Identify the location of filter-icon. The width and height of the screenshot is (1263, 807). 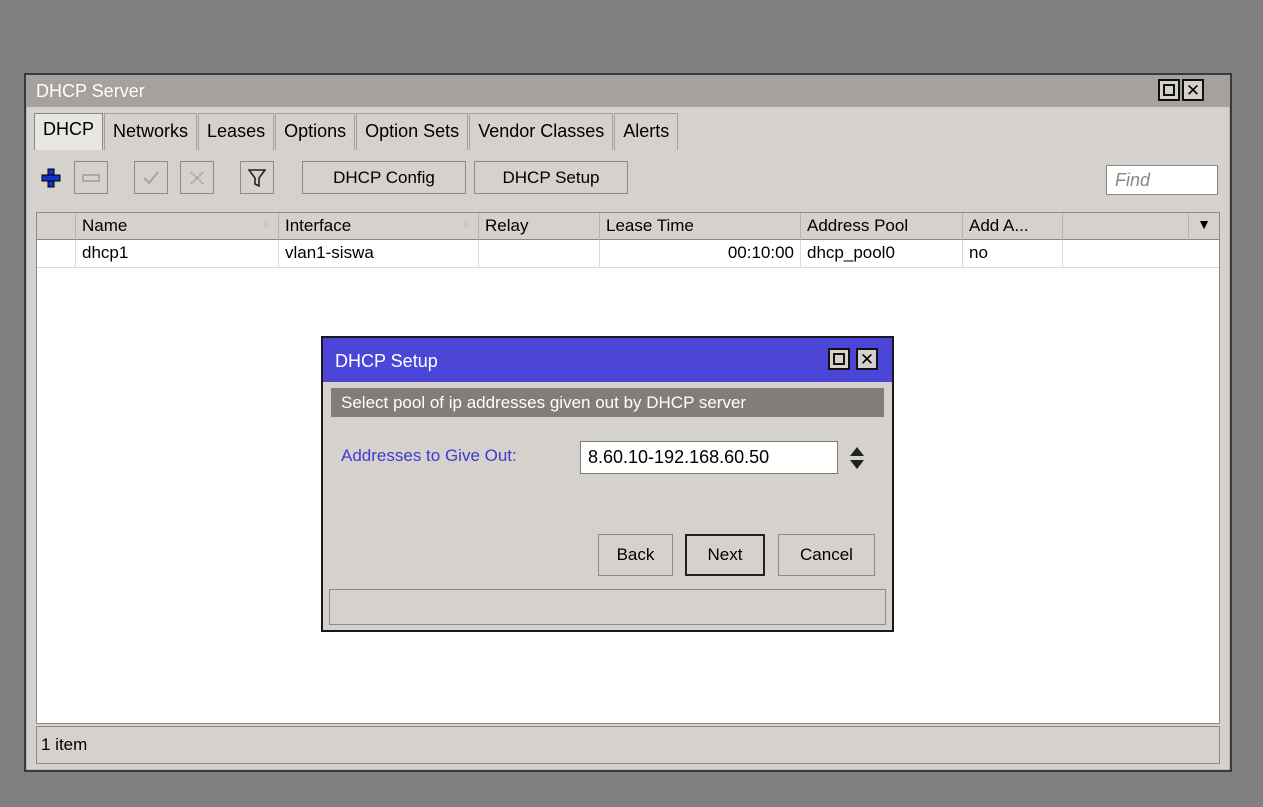
(257, 177).